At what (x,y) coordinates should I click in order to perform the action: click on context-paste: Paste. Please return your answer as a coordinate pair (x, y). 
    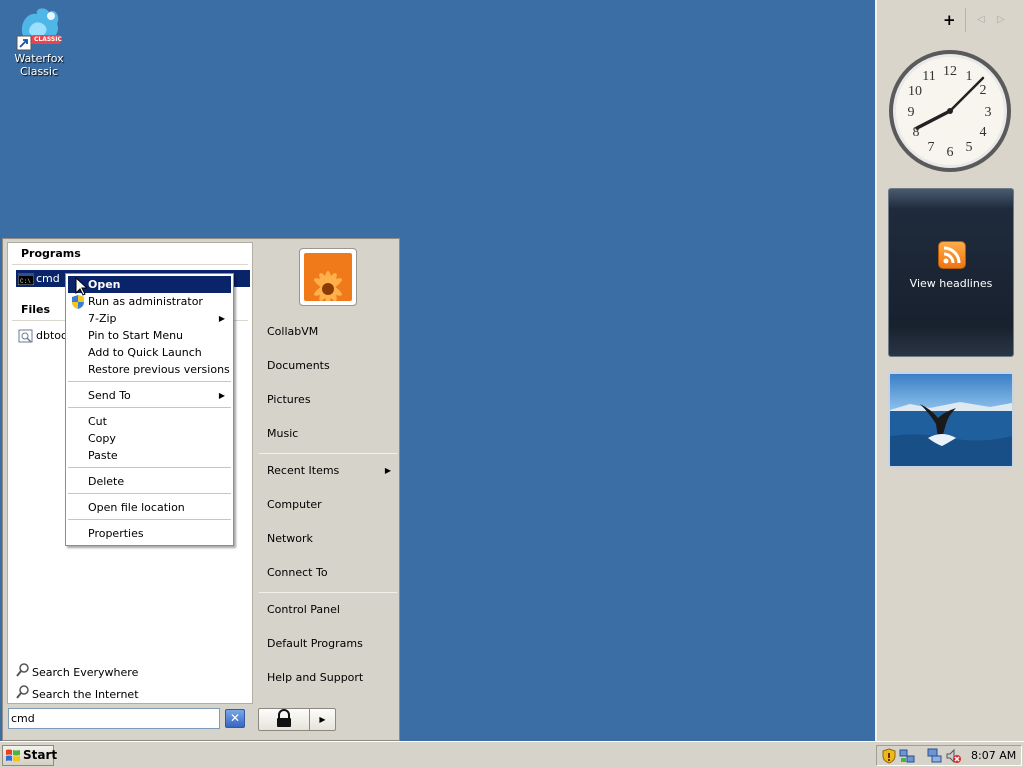
    Looking at the image, I should click on (149, 455).